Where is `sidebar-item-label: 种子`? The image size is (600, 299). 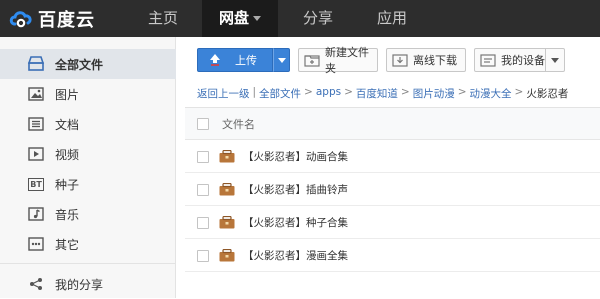
sidebar-item-label: 种子 is located at coordinates (67, 184).